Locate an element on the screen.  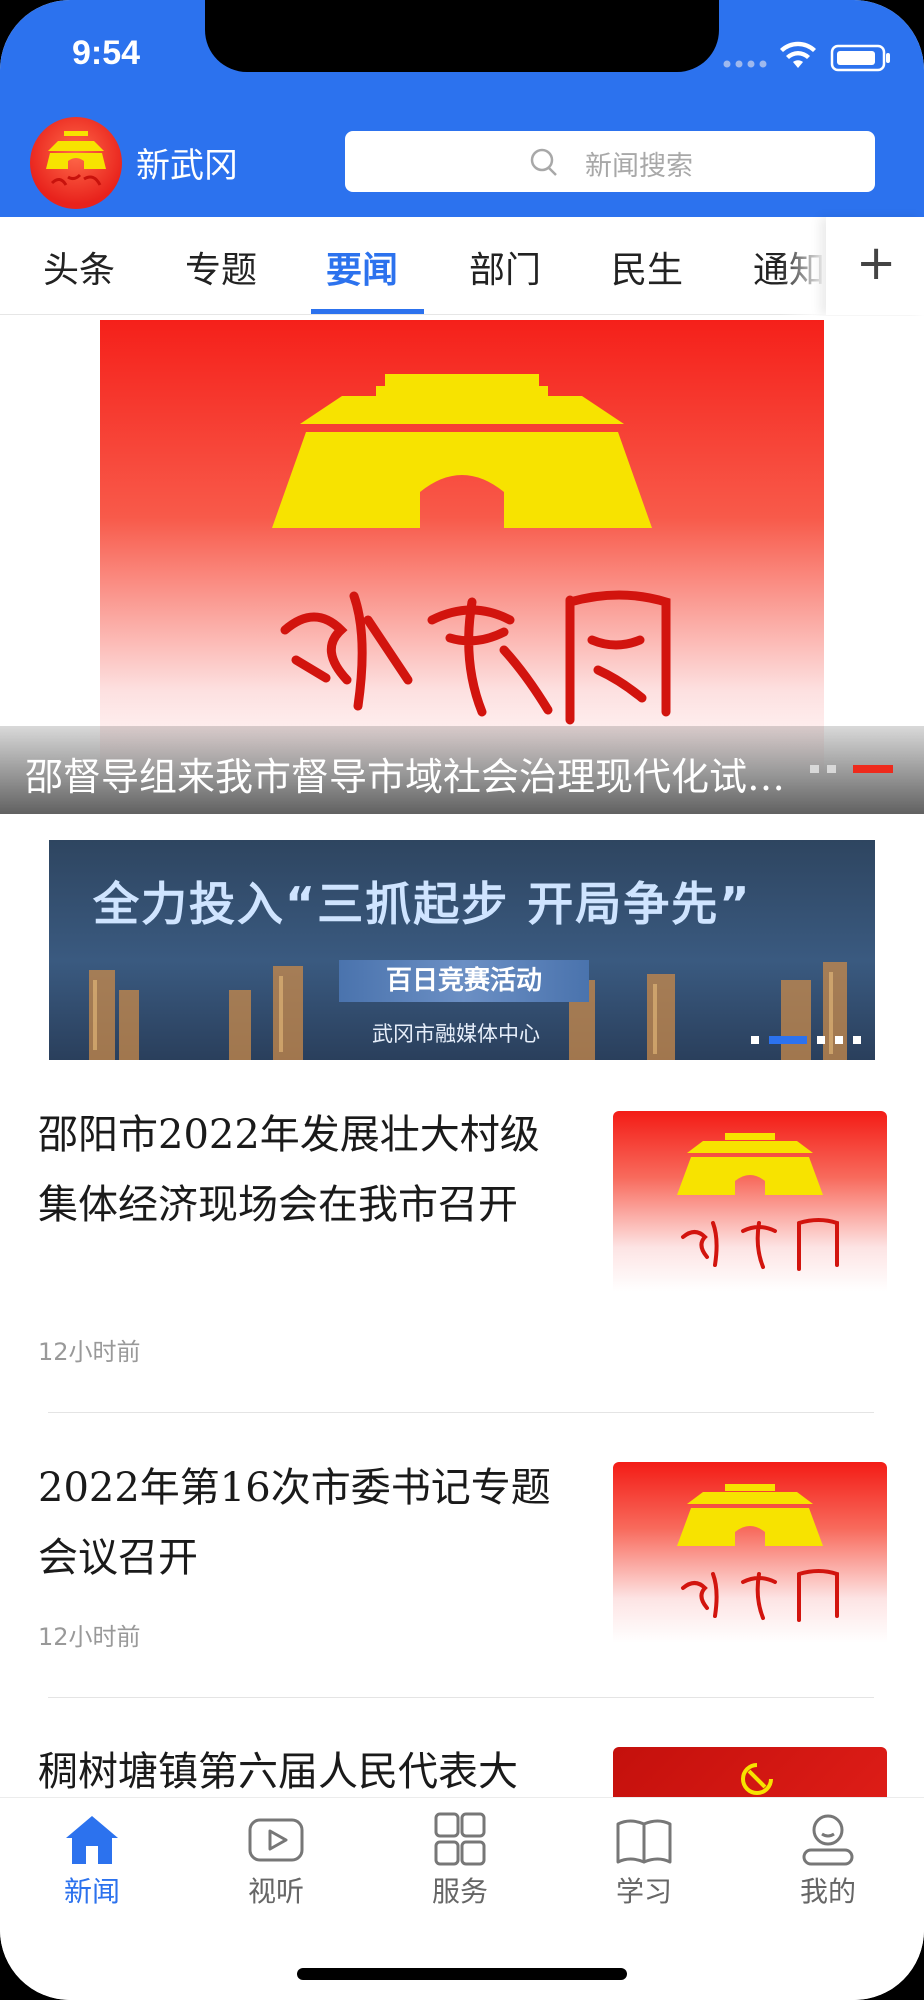
top-bar: 9:54 新武冈 新闻搜索 is located at coordinates (462, 108).